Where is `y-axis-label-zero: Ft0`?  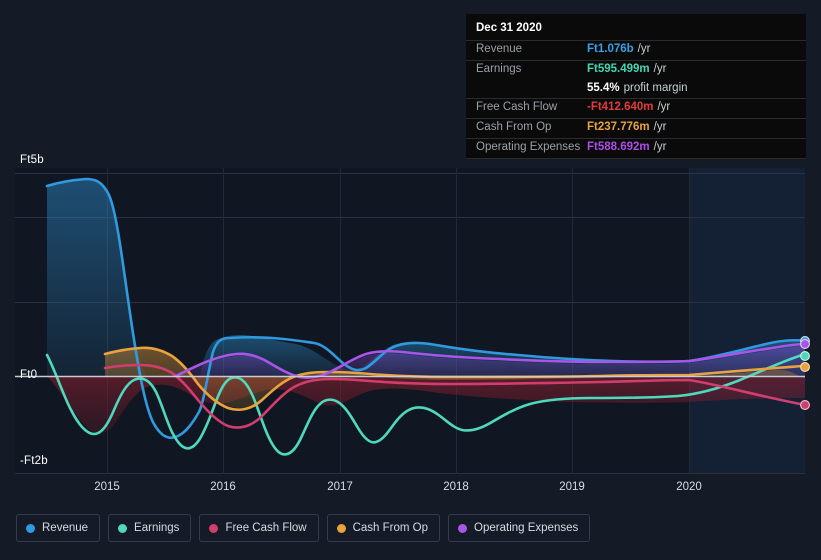
y-axis-label-zero: Ft0 is located at coordinates (29, 375).